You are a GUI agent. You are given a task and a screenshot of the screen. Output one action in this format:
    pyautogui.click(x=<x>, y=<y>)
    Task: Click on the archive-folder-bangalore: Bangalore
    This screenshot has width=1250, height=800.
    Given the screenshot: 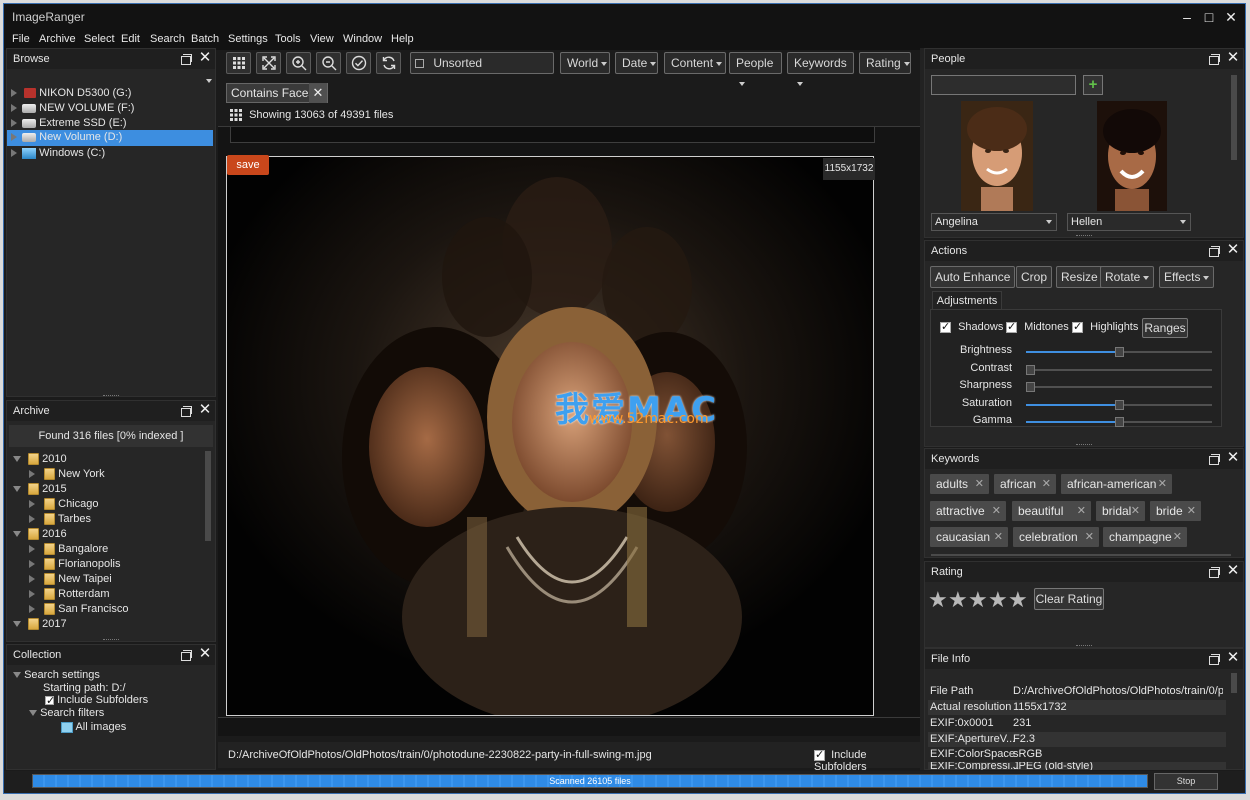 What is the action you would take?
    pyautogui.click(x=68, y=549)
    